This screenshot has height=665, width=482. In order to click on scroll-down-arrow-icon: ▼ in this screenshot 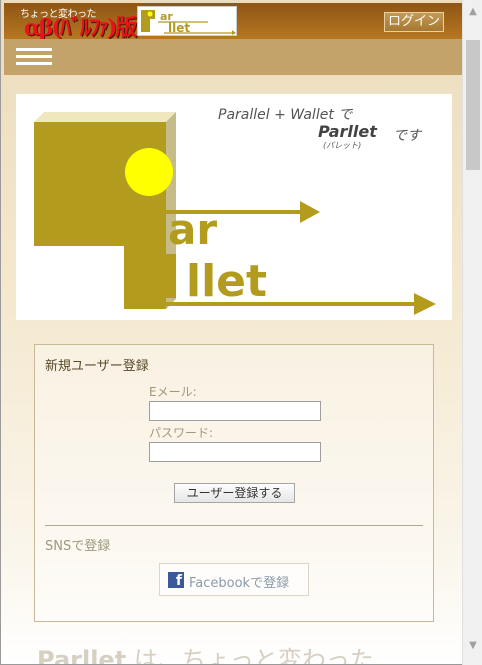, I will do `click(473, 645)`.